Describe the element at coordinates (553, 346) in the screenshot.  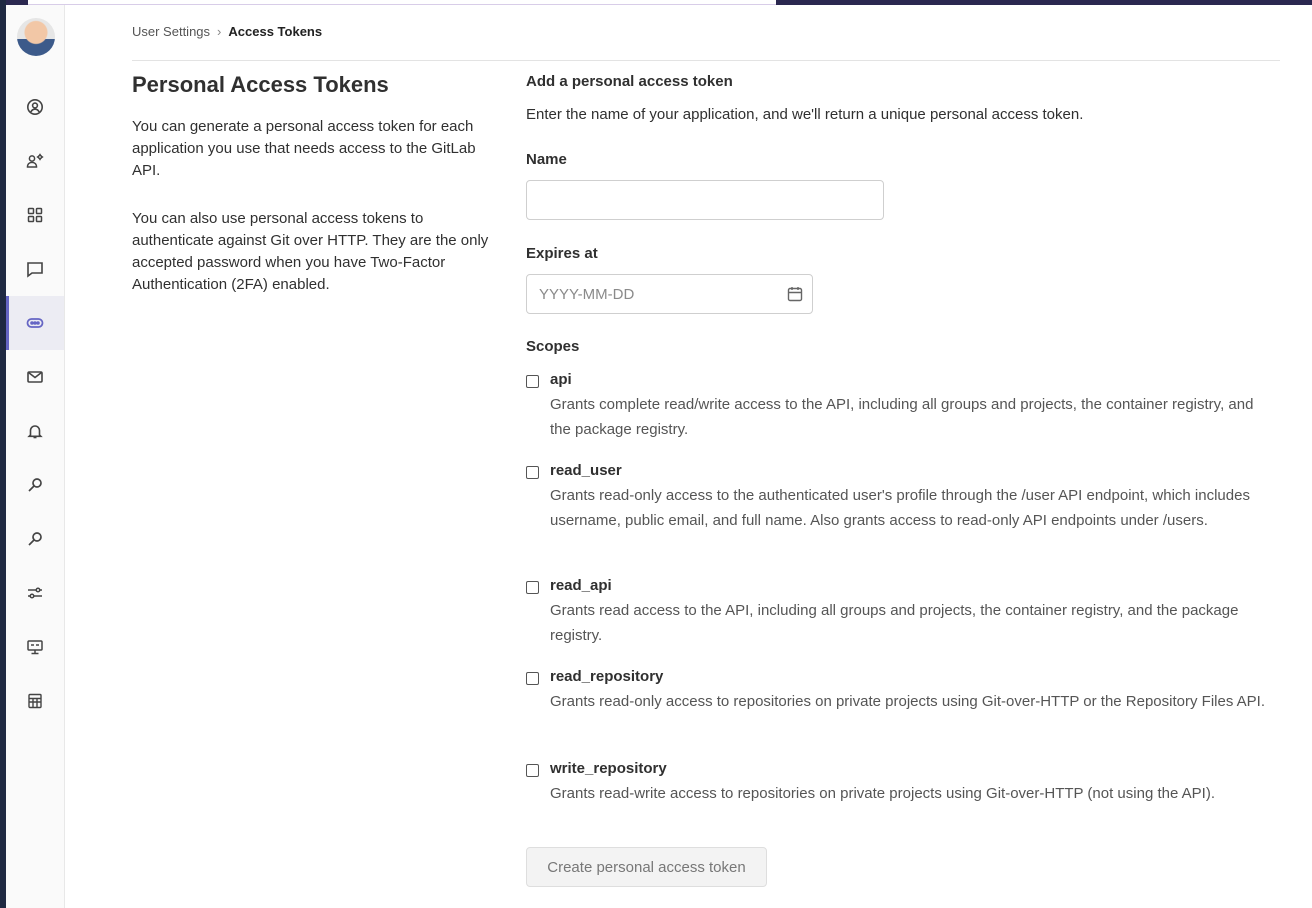
I see `scopes-label: Scopes` at that location.